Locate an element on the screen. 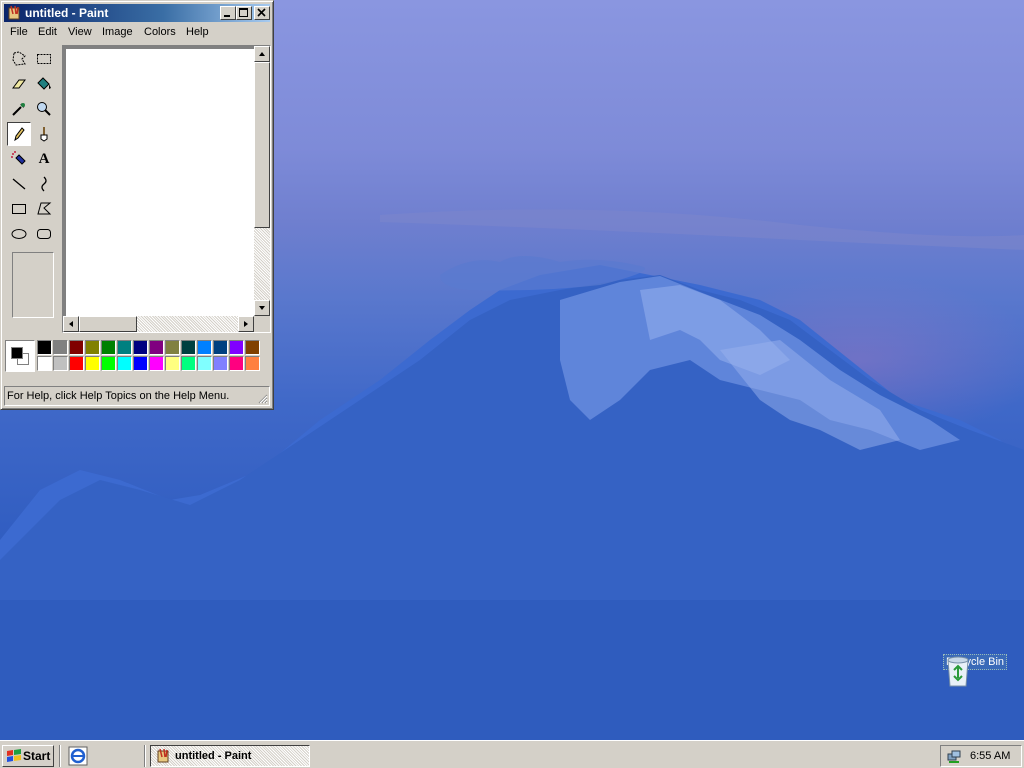 This screenshot has width=1024, height=768. foreground-color is located at coordinates (17, 353).